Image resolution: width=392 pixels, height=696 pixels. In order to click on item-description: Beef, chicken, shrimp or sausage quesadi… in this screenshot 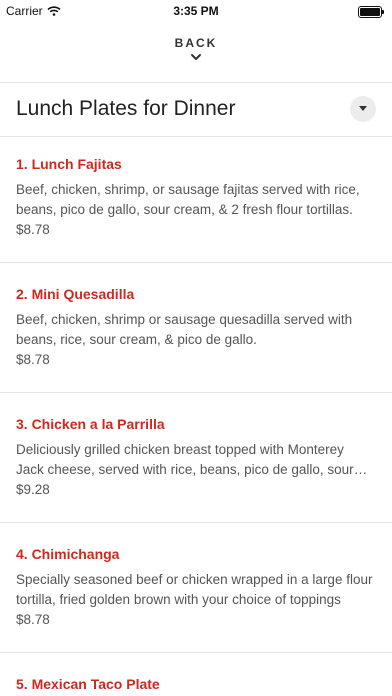, I will do `click(184, 329)`.